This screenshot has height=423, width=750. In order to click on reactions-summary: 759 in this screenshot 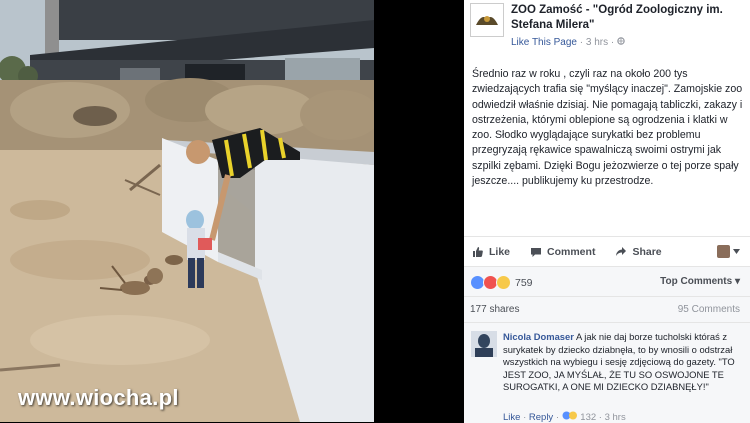, I will do `click(501, 282)`.